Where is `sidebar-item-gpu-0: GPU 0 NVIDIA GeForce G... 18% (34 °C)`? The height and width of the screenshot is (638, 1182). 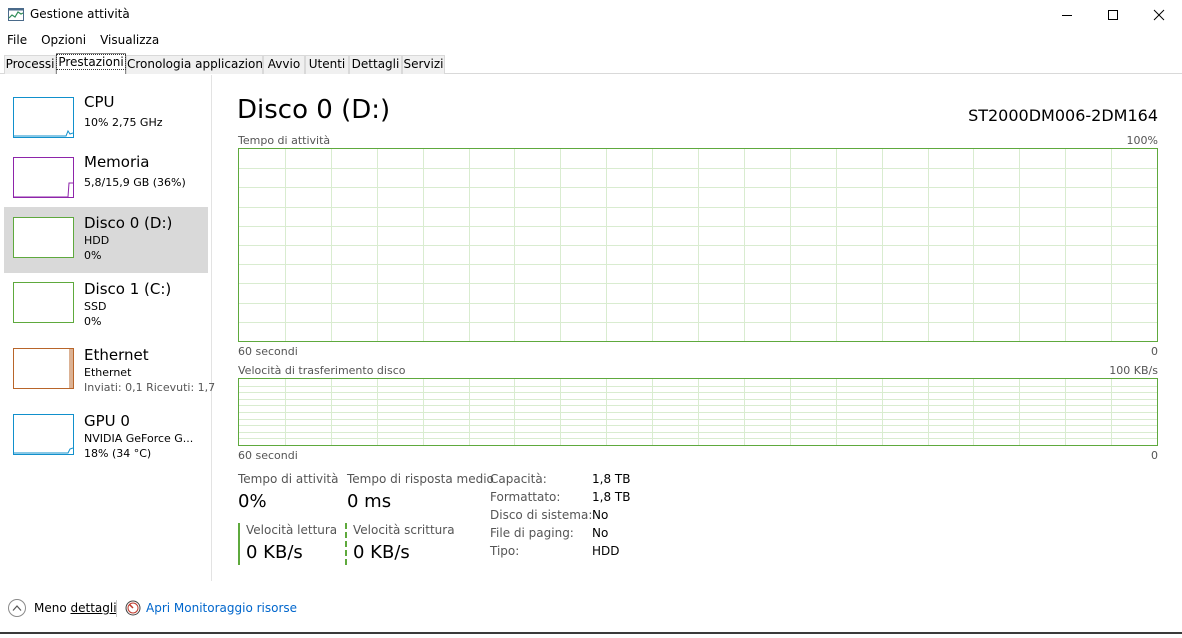 sidebar-item-gpu-0: GPU 0 NVIDIA GeForce G... 18% (34 °C) is located at coordinates (106, 444).